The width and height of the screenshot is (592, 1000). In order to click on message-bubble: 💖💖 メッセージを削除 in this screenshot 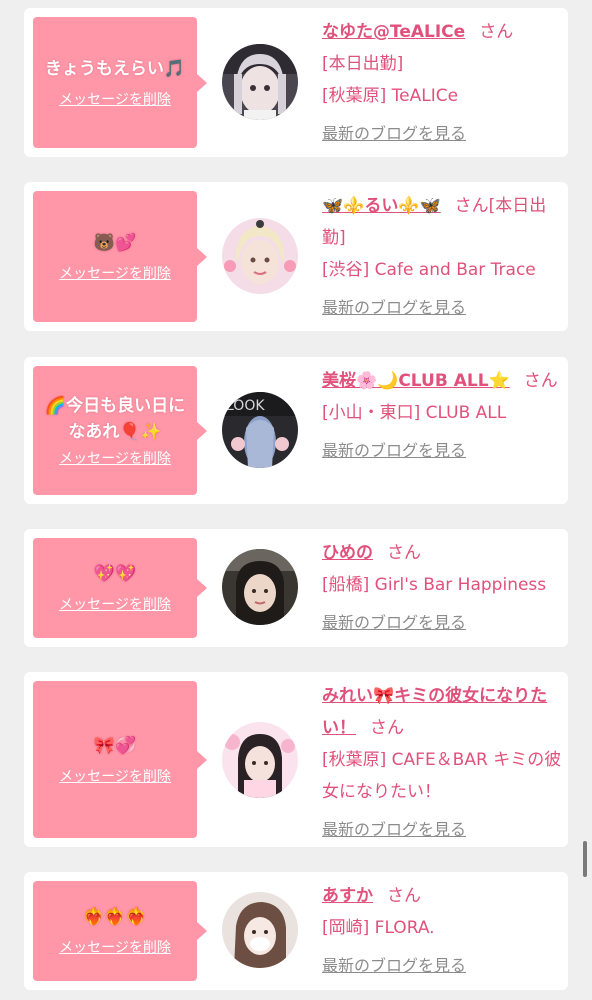, I will do `click(120, 588)`.